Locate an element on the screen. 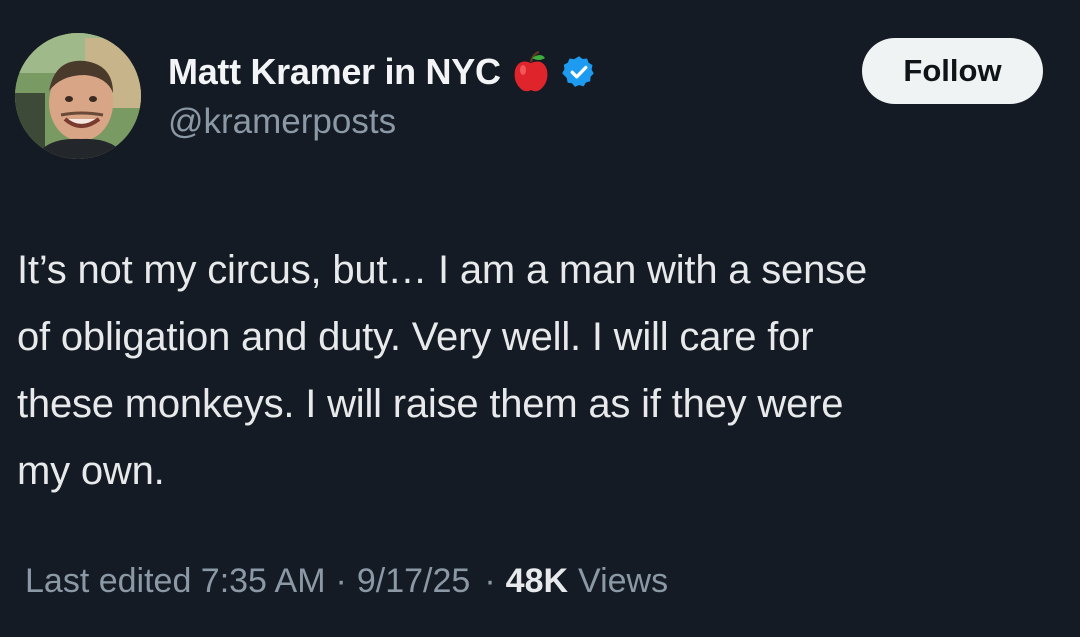 This screenshot has width=1080, height=637. author-name-row: Matt Kramer in NYC is located at coordinates (382, 72).